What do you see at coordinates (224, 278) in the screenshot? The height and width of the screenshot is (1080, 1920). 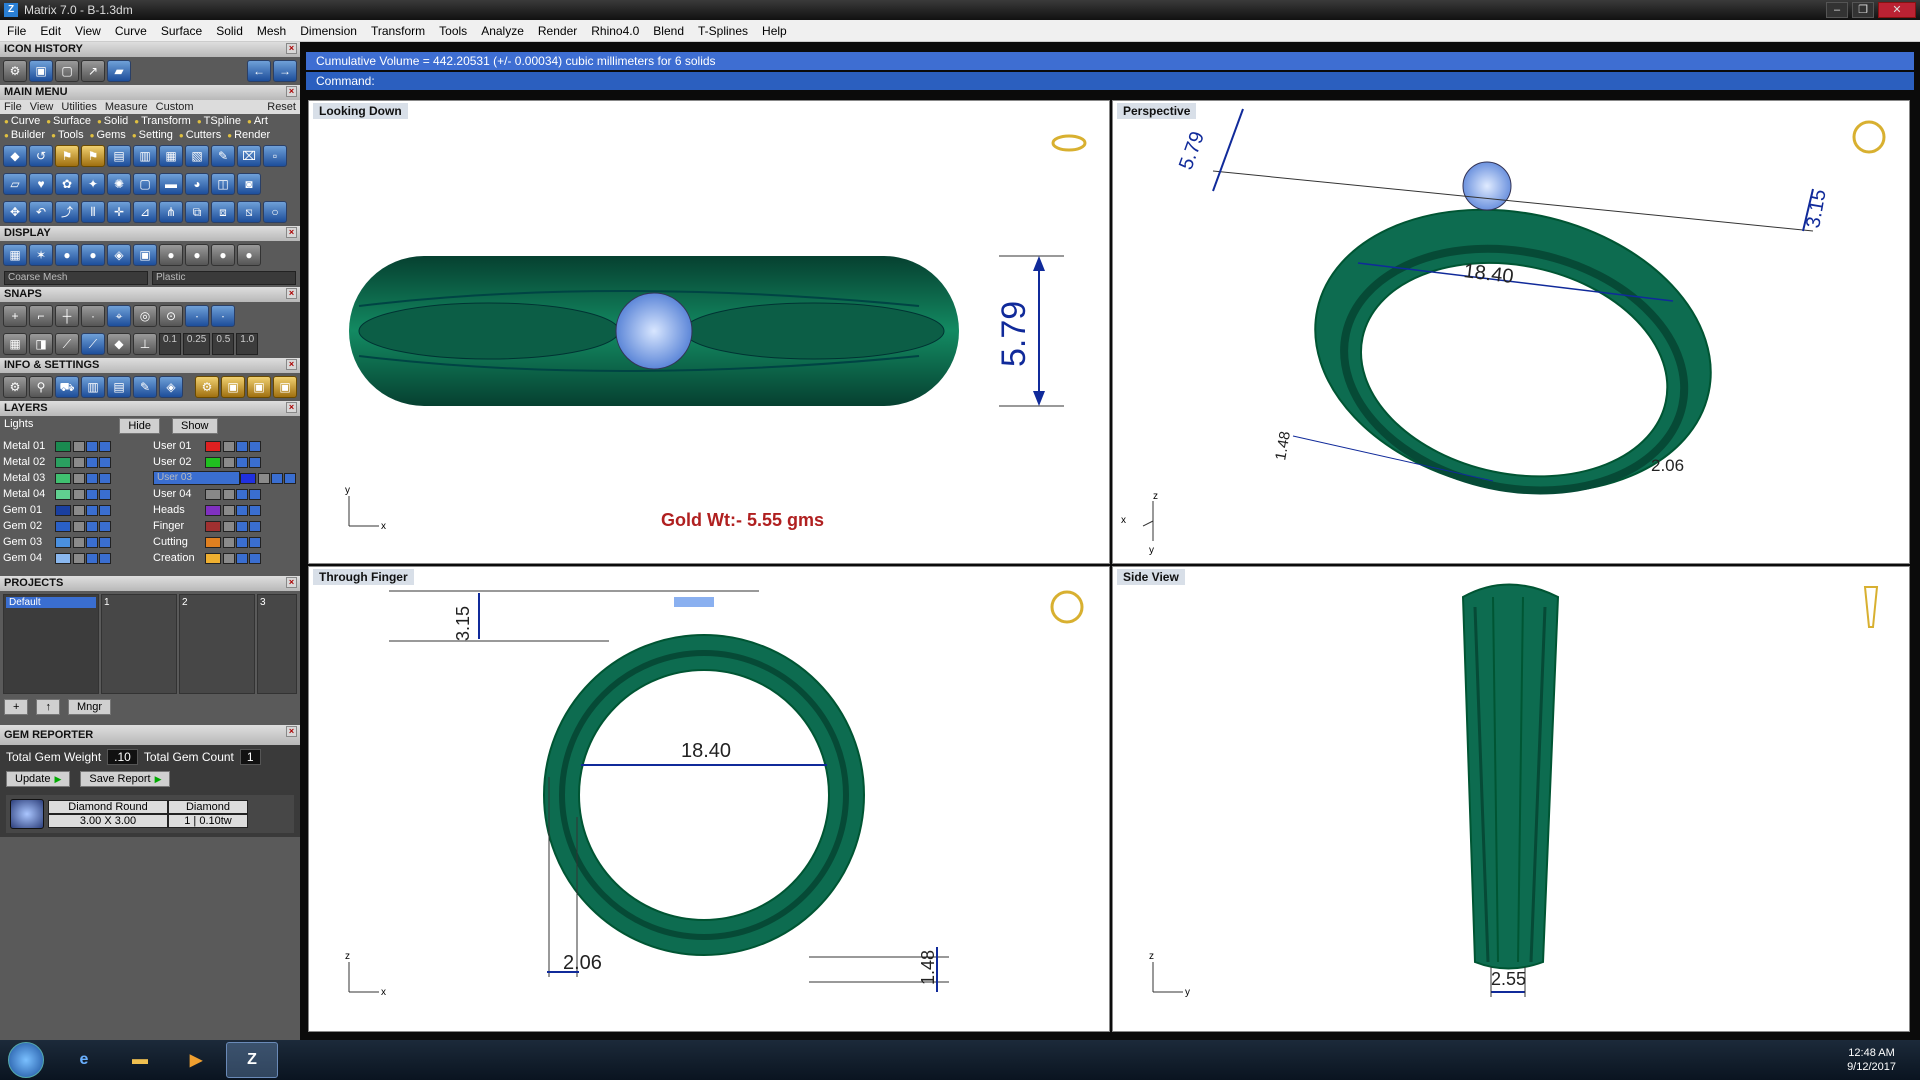 I see `material-select: Plastic` at bounding box center [224, 278].